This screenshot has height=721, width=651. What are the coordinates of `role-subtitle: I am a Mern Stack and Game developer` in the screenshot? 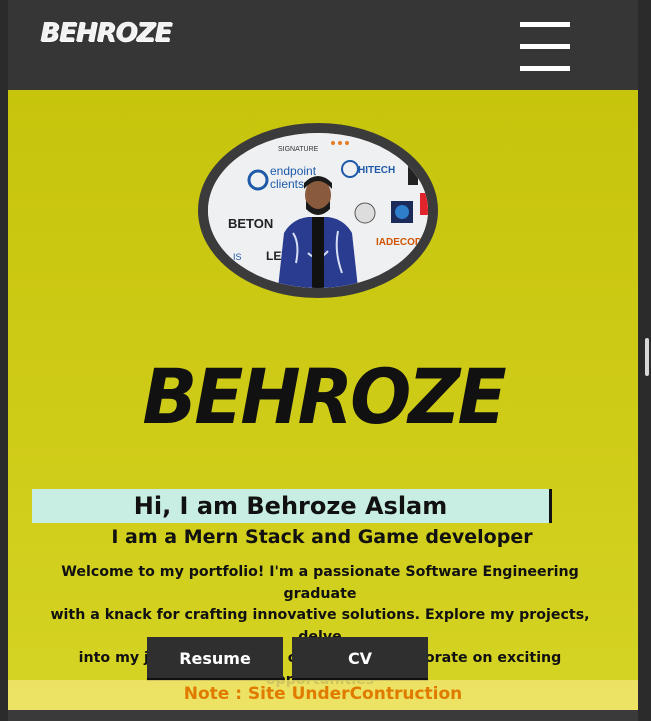 It's located at (322, 537).